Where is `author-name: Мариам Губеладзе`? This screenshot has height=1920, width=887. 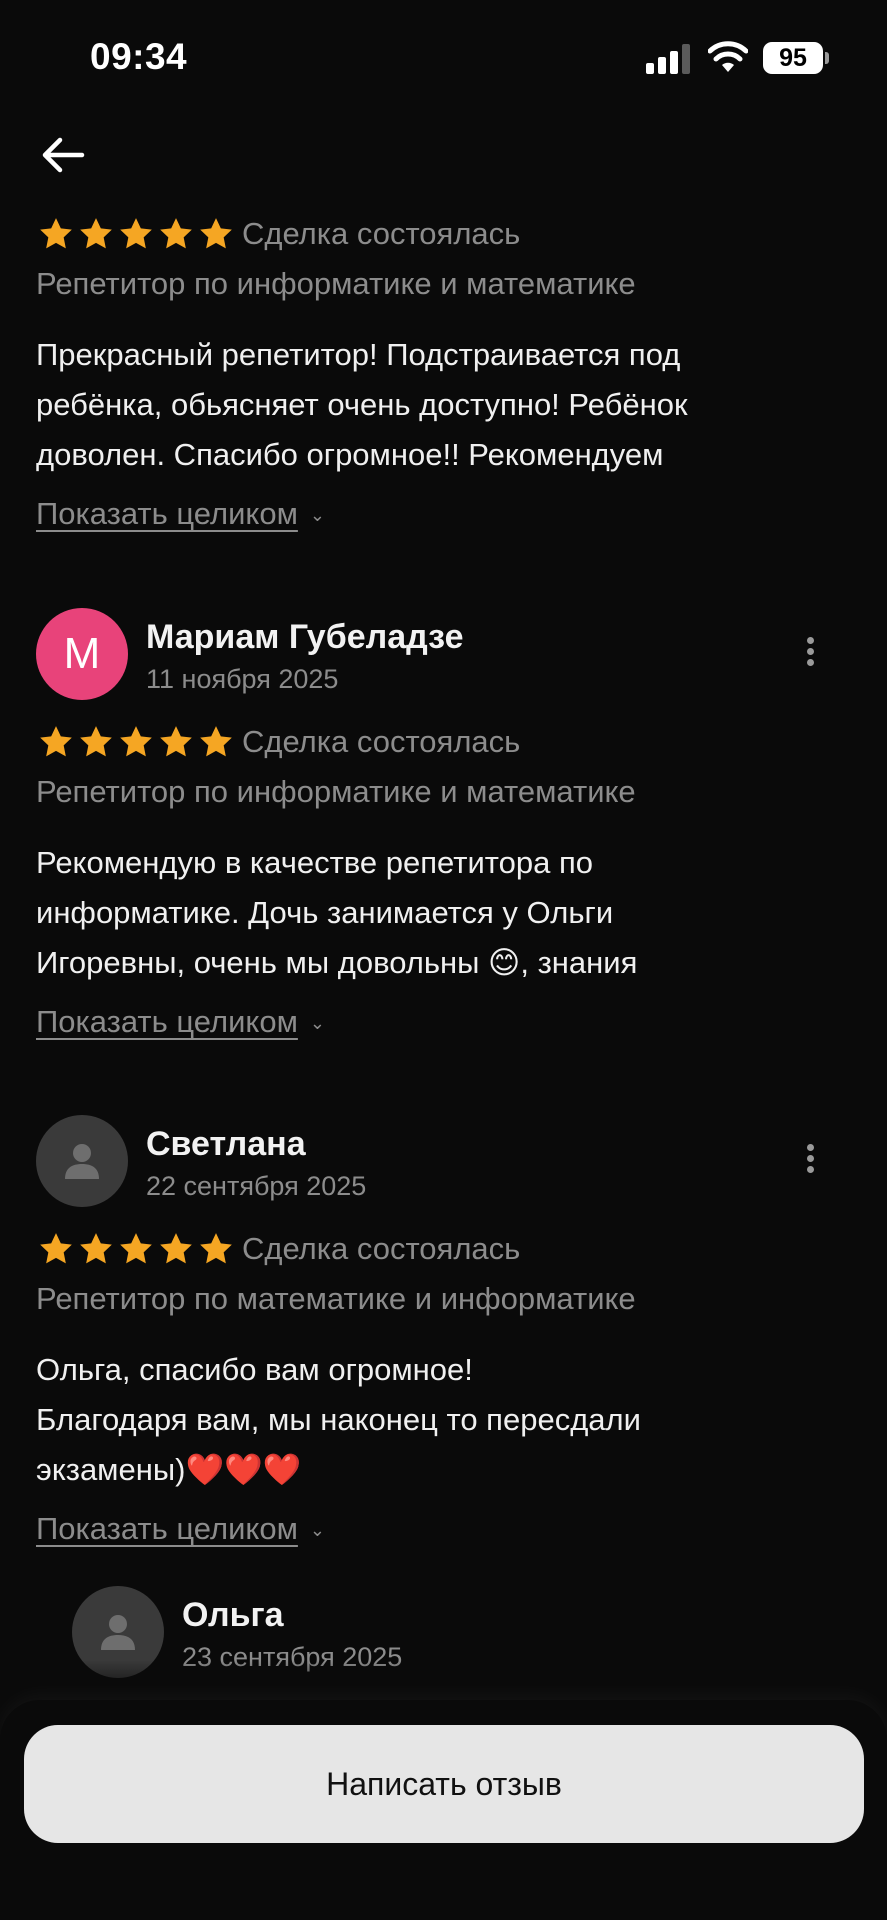
author-name: Мариам Губеладзе is located at coordinates (305, 637).